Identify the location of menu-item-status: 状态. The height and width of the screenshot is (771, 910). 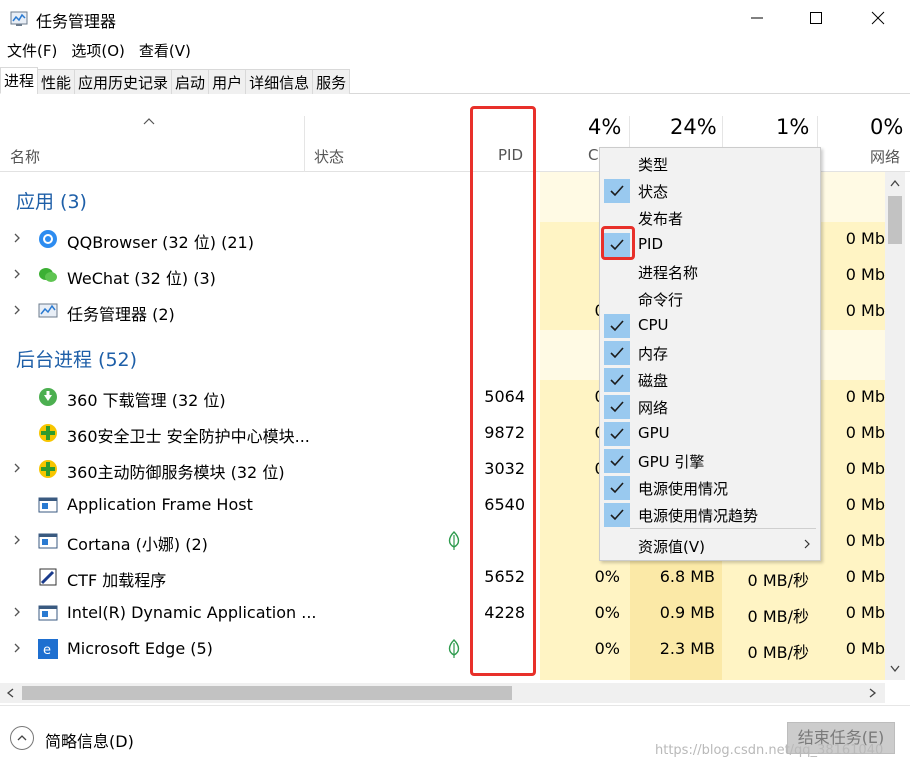
(710, 190).